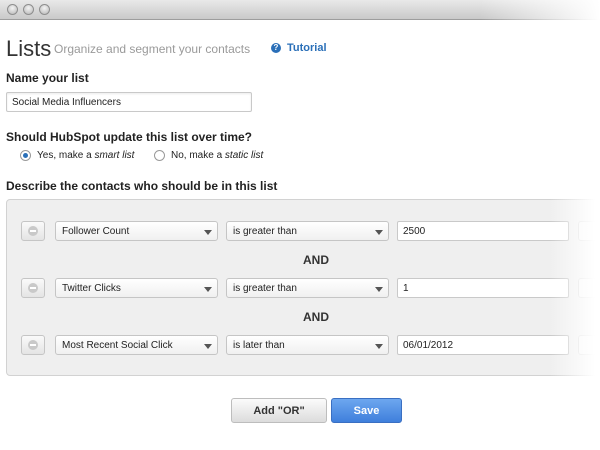 The width and height of the screenshot is (600, 450). I want to click on property-select-value: Most Recent Social Click, so click(117, 345).